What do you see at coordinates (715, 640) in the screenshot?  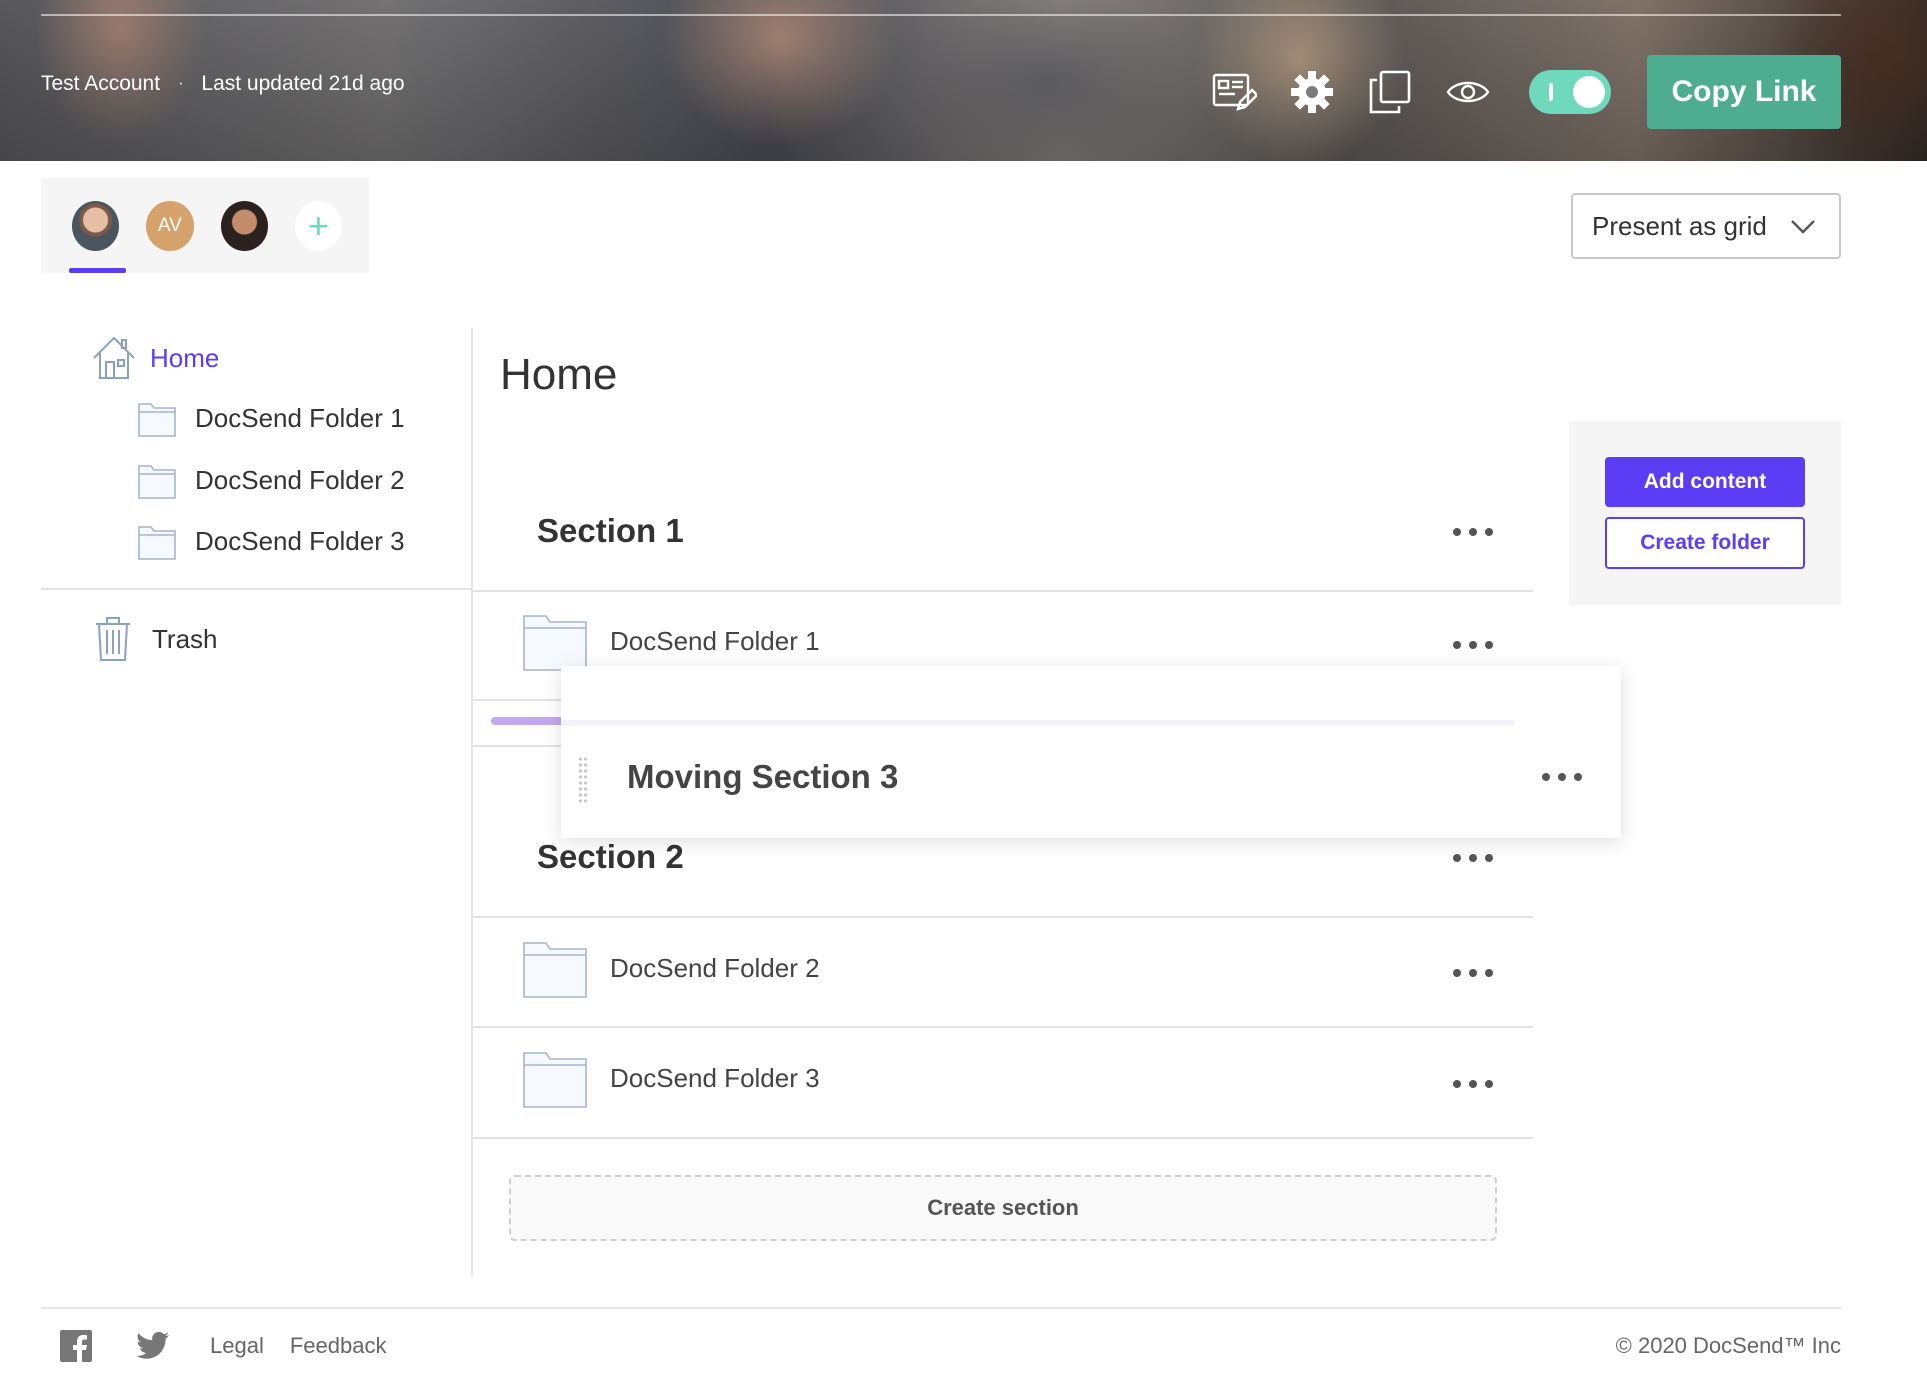 I see `folder-name: DocSend Folder 1` at bounding box center [715, 640].